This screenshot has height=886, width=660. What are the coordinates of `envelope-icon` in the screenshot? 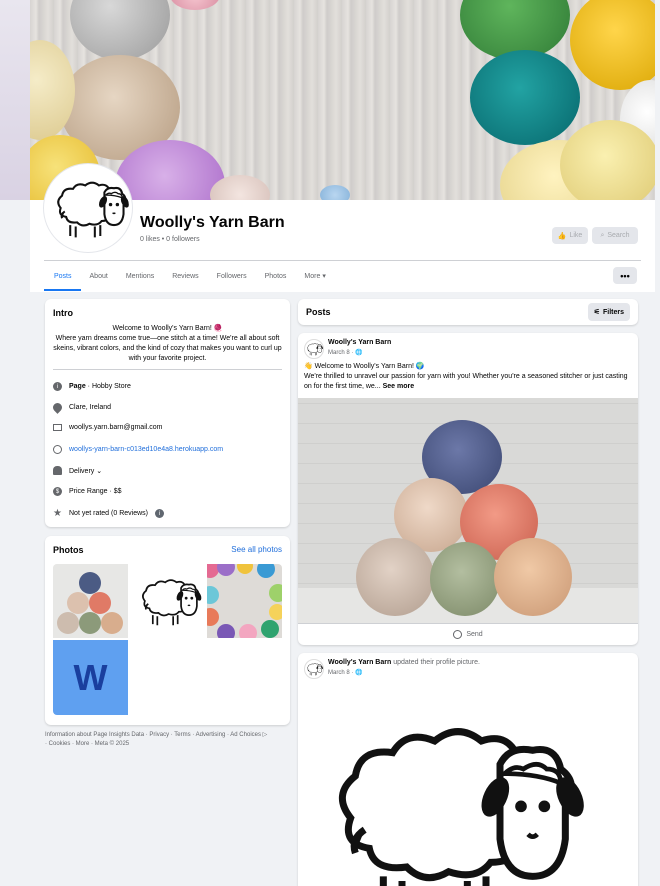 It's located at (57, 427).